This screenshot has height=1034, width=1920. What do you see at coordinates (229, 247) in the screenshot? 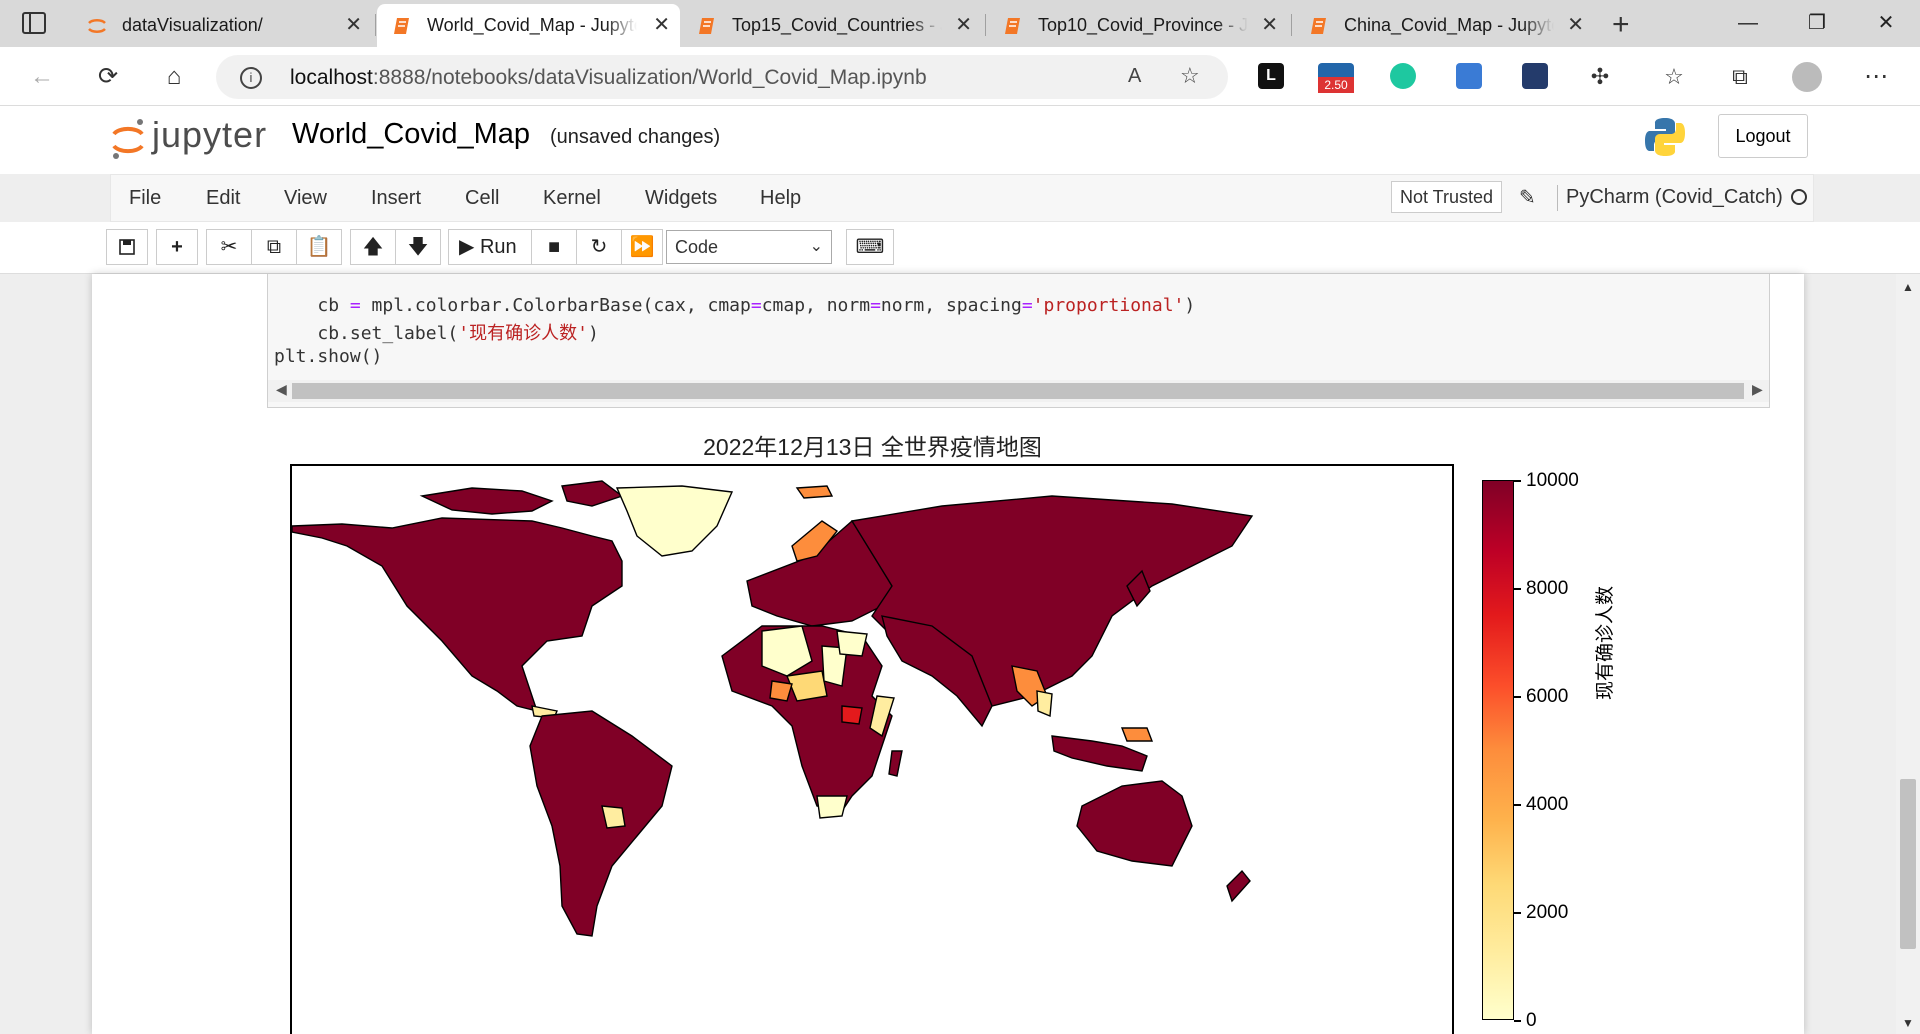
I see `cut-button: ✂` at bounding box center [229, 247].